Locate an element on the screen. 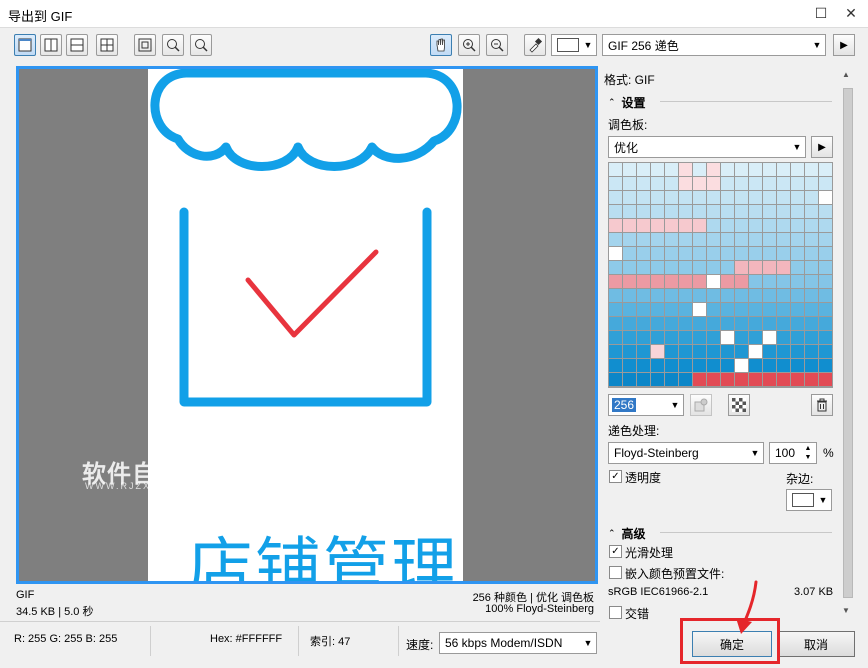 The height and width of the screenshot is (668, 868). gif-preset-select: GIF 256 递色 ▼ is located at coordinates (714, 45).